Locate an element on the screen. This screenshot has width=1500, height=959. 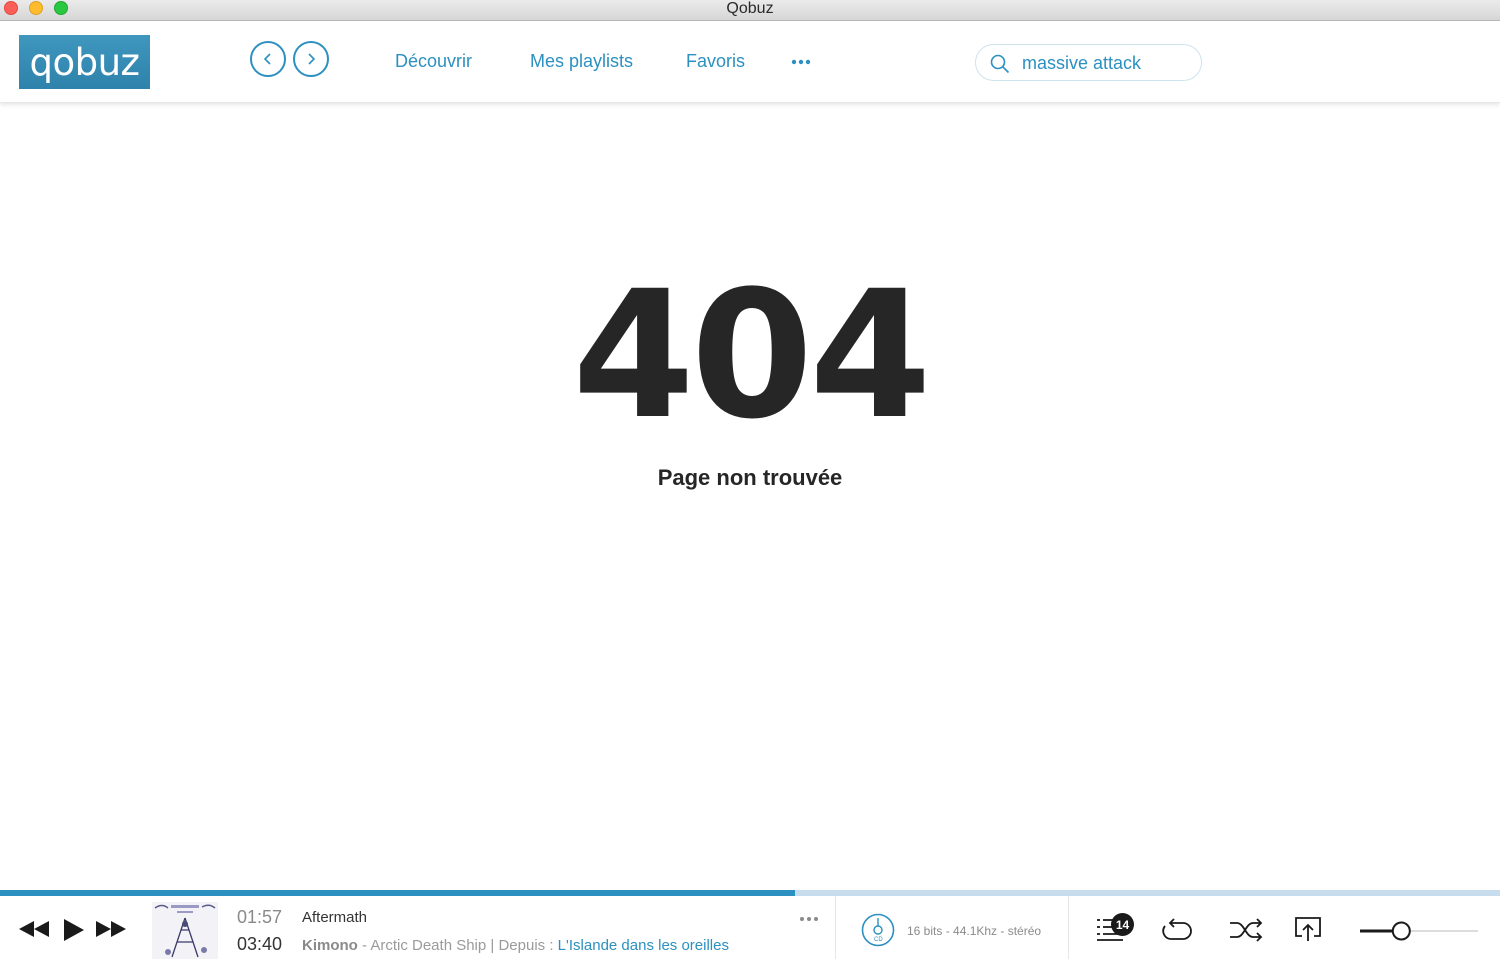
track-title: Aftermath is located at coordinates (334, 917).